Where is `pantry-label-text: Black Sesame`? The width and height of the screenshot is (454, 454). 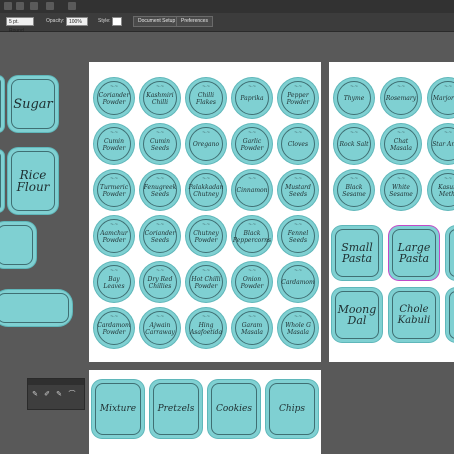 pantry-label-text: Black Sesame is located at coordinates (354, 191).